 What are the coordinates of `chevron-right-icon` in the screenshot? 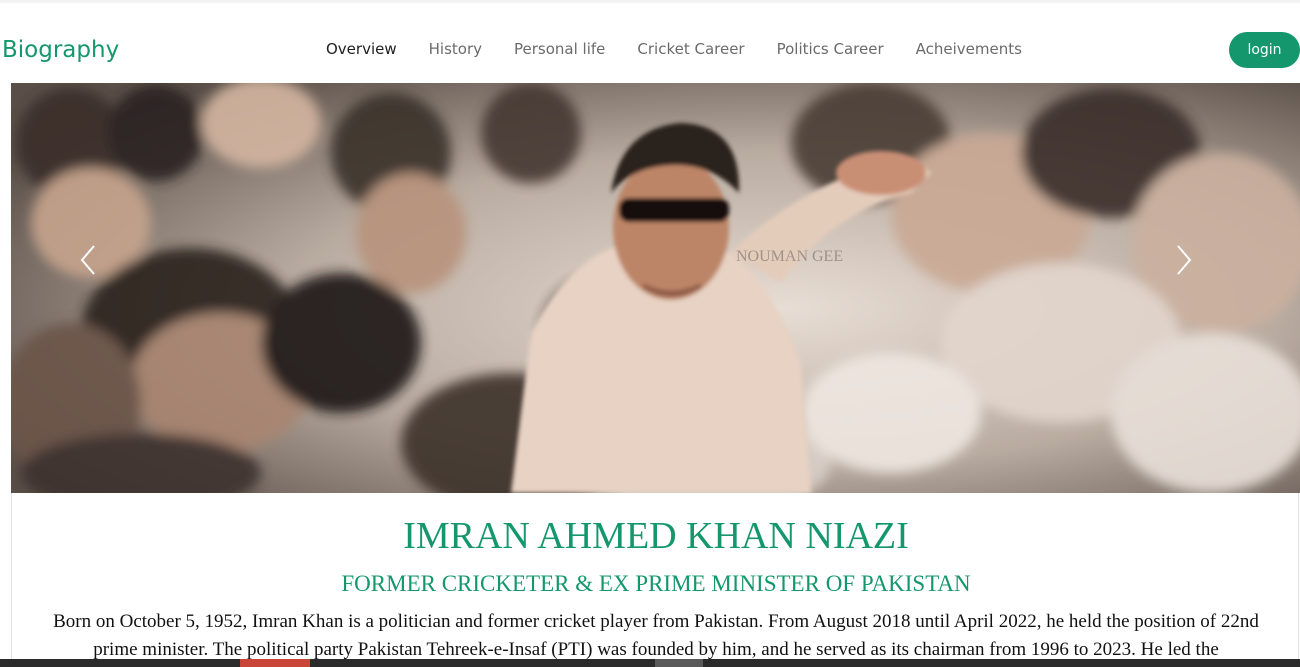 It's located at (1184, 260).